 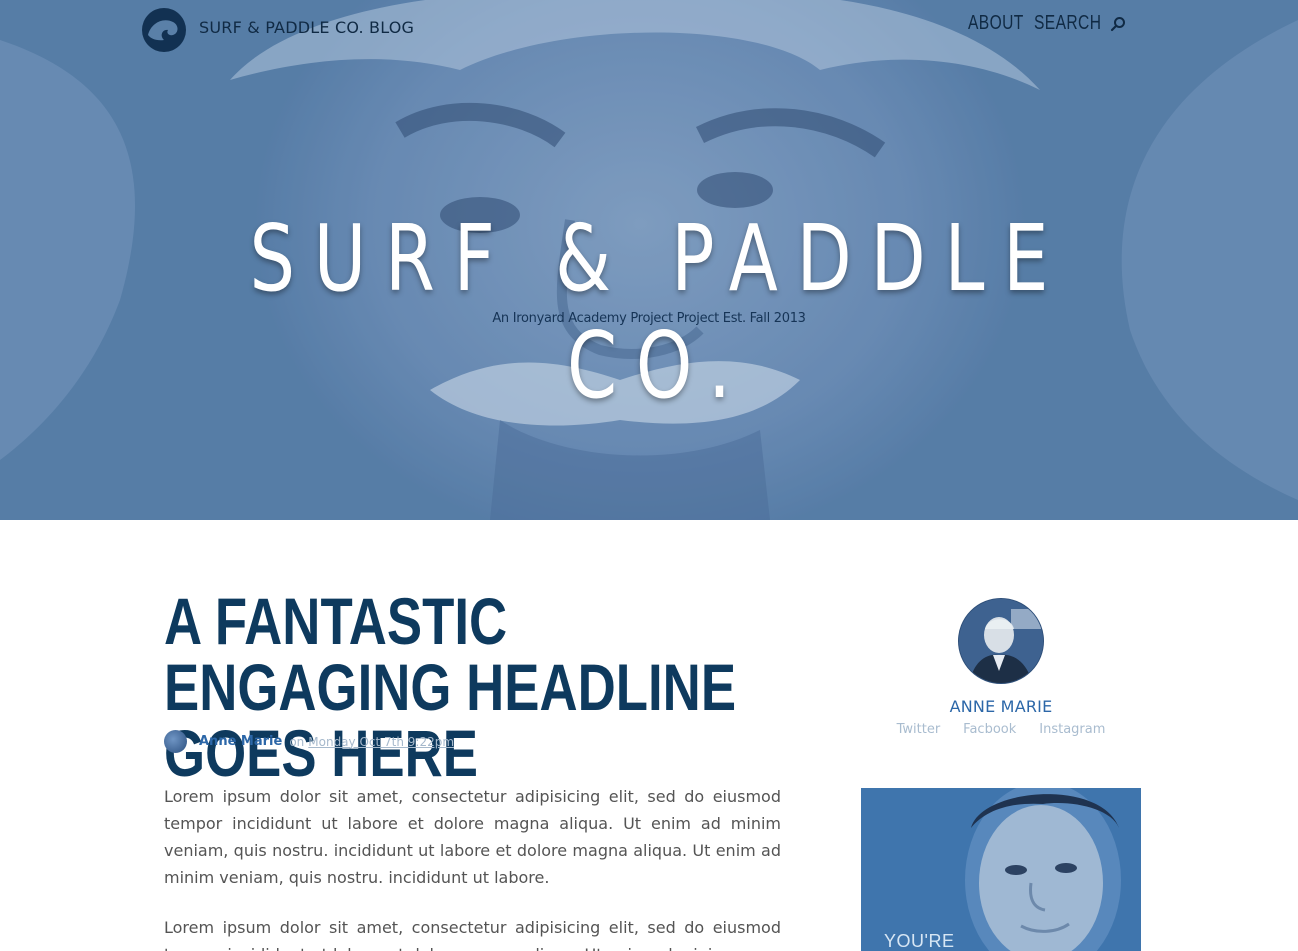 I want to click on main-nav: ABOUT SEARCH, so click(x=1047, y=23).